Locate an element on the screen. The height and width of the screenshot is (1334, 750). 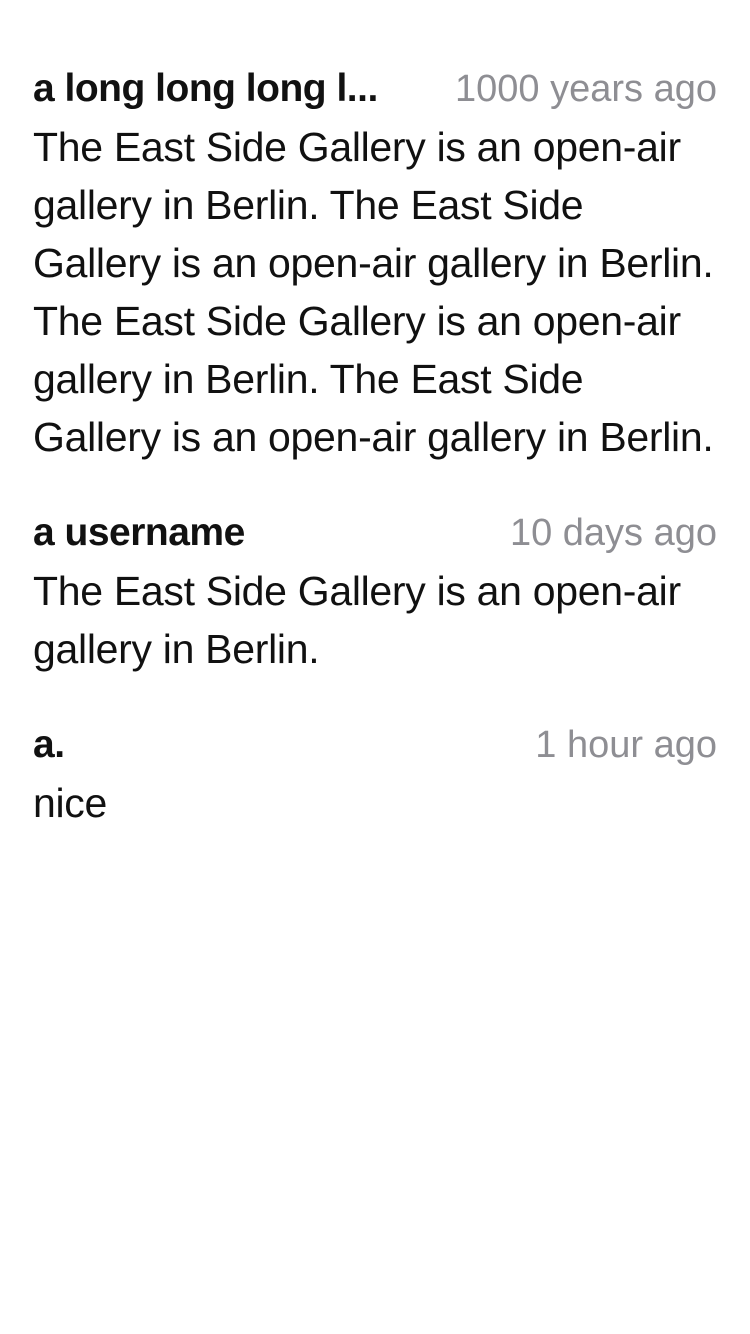
comment-username: a. is located at coordinates (49, 745).